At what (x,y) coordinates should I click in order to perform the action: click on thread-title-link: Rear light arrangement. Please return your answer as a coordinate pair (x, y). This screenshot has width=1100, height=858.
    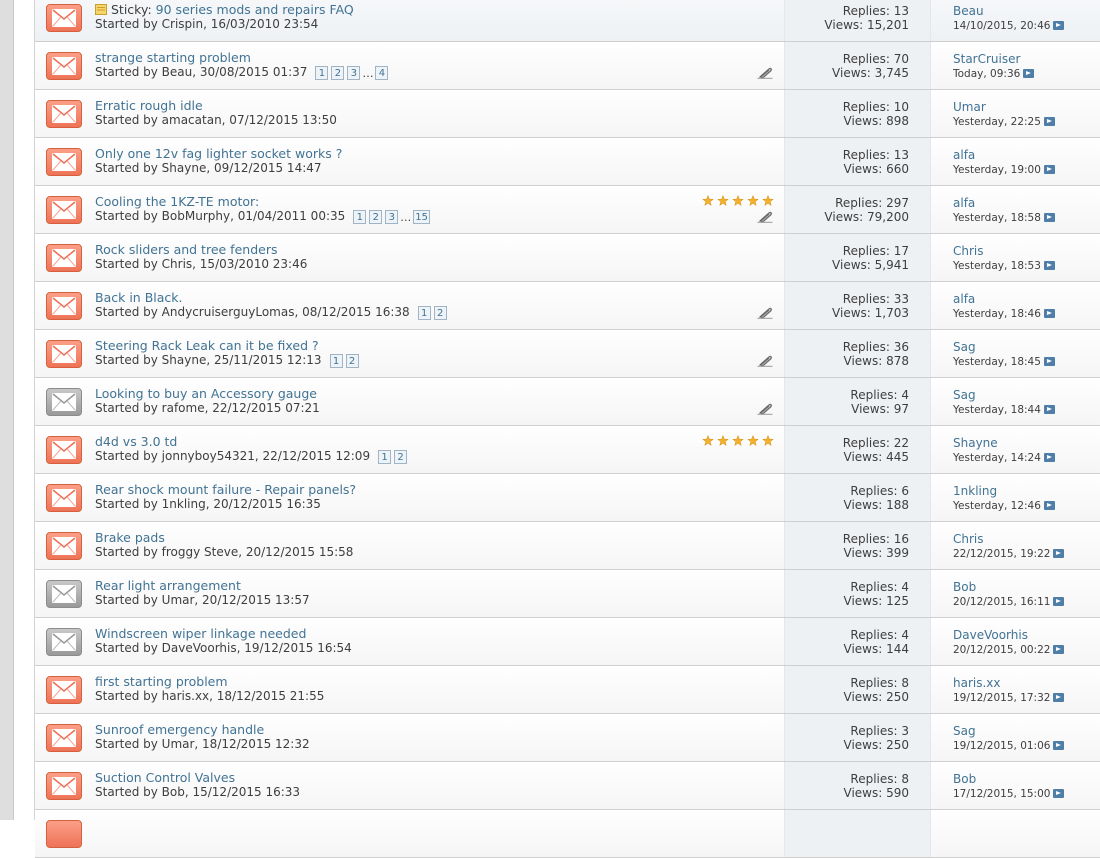
    Looking at the image, I should click on (168, 585).